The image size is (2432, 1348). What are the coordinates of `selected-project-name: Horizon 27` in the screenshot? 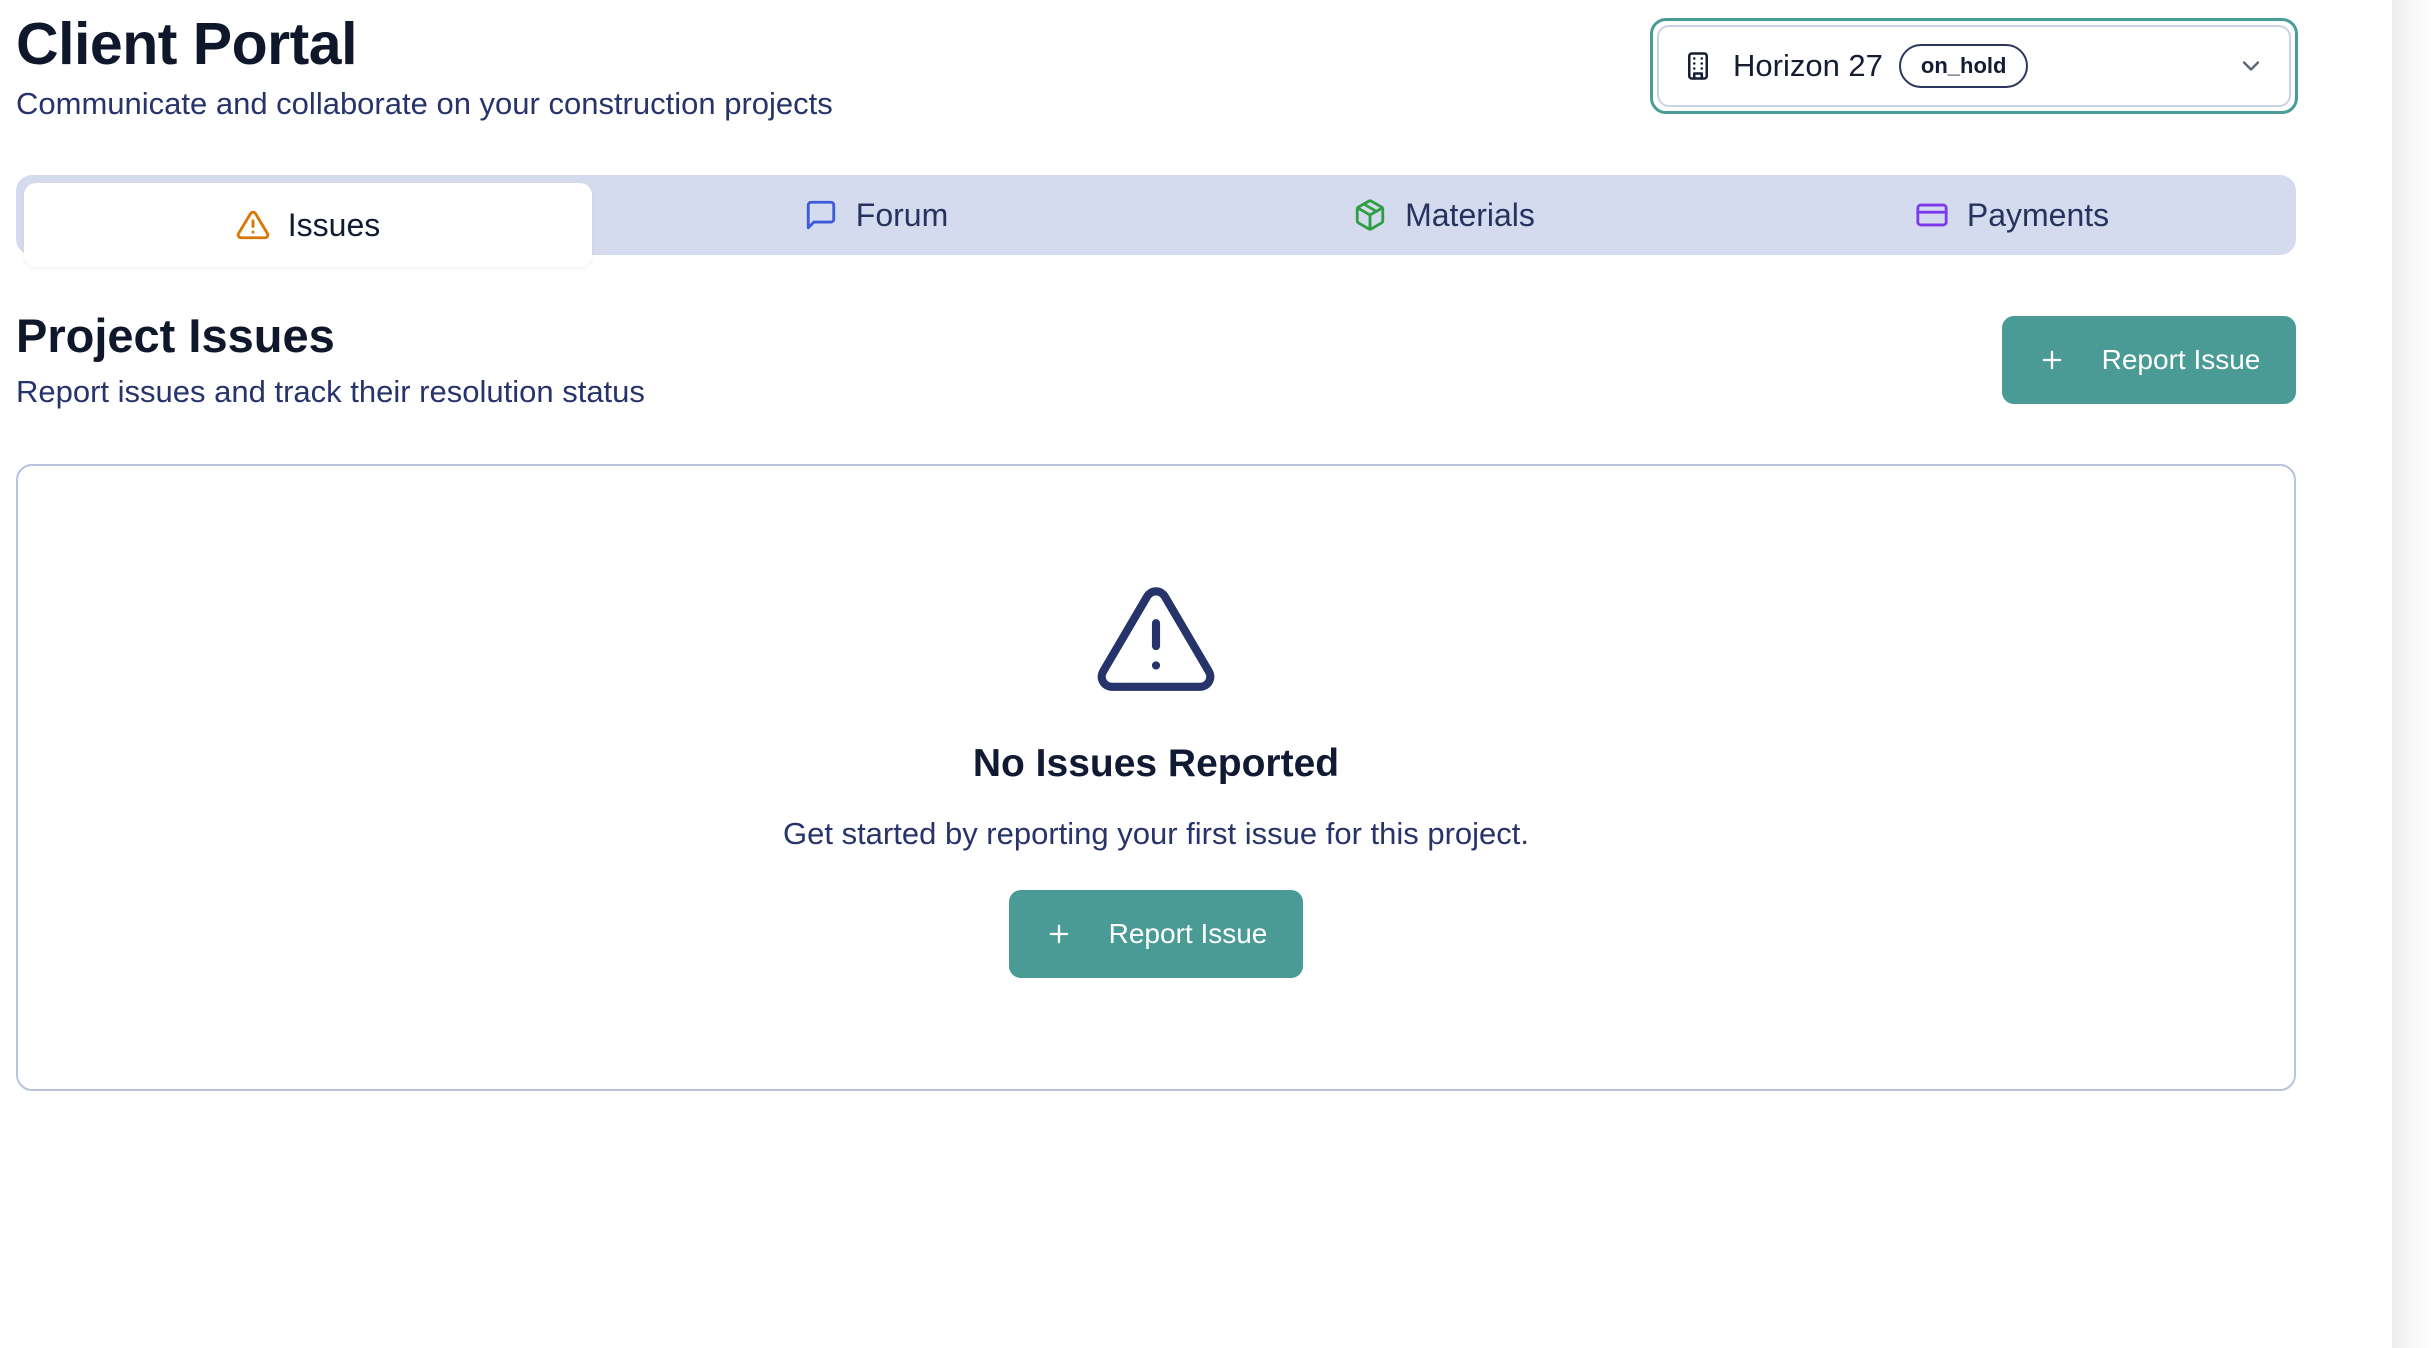 It's located at (1808, 65).